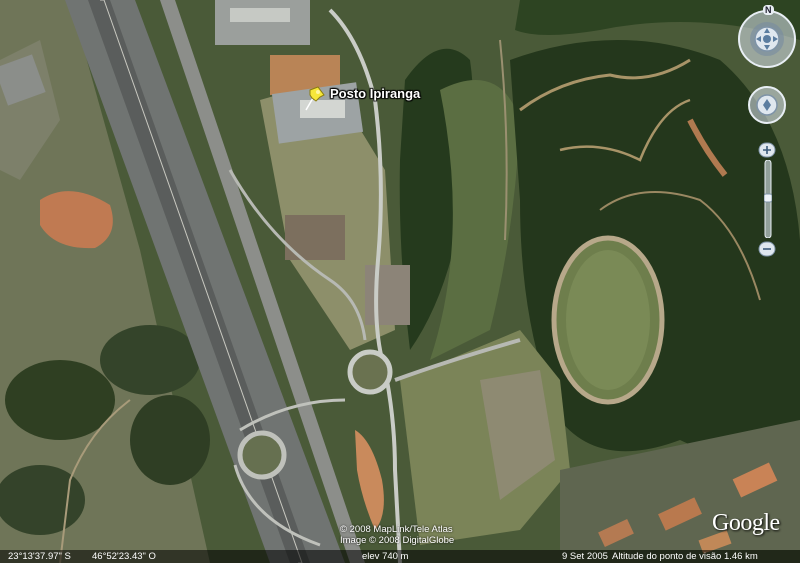 Image resolution: width=800 pixels, height=563 pixels. I want to click on eye-altitude-readout: Altitude do ponto de visão 1.46 km, so click(685, 556).